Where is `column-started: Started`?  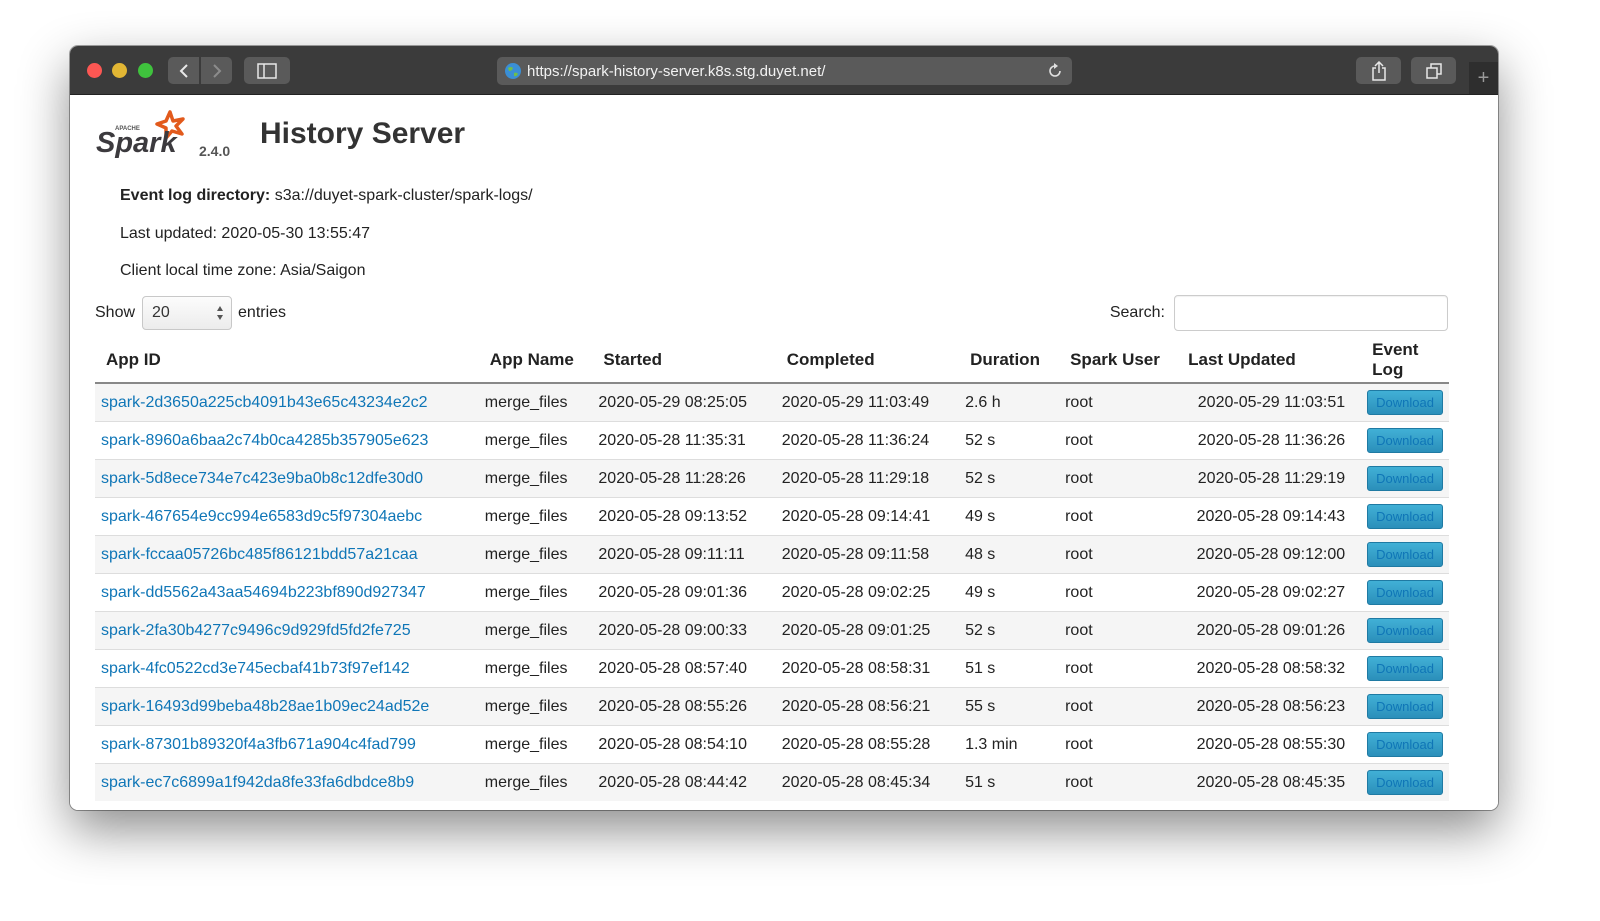 column-started: Started is located at coordinates (684, 361).